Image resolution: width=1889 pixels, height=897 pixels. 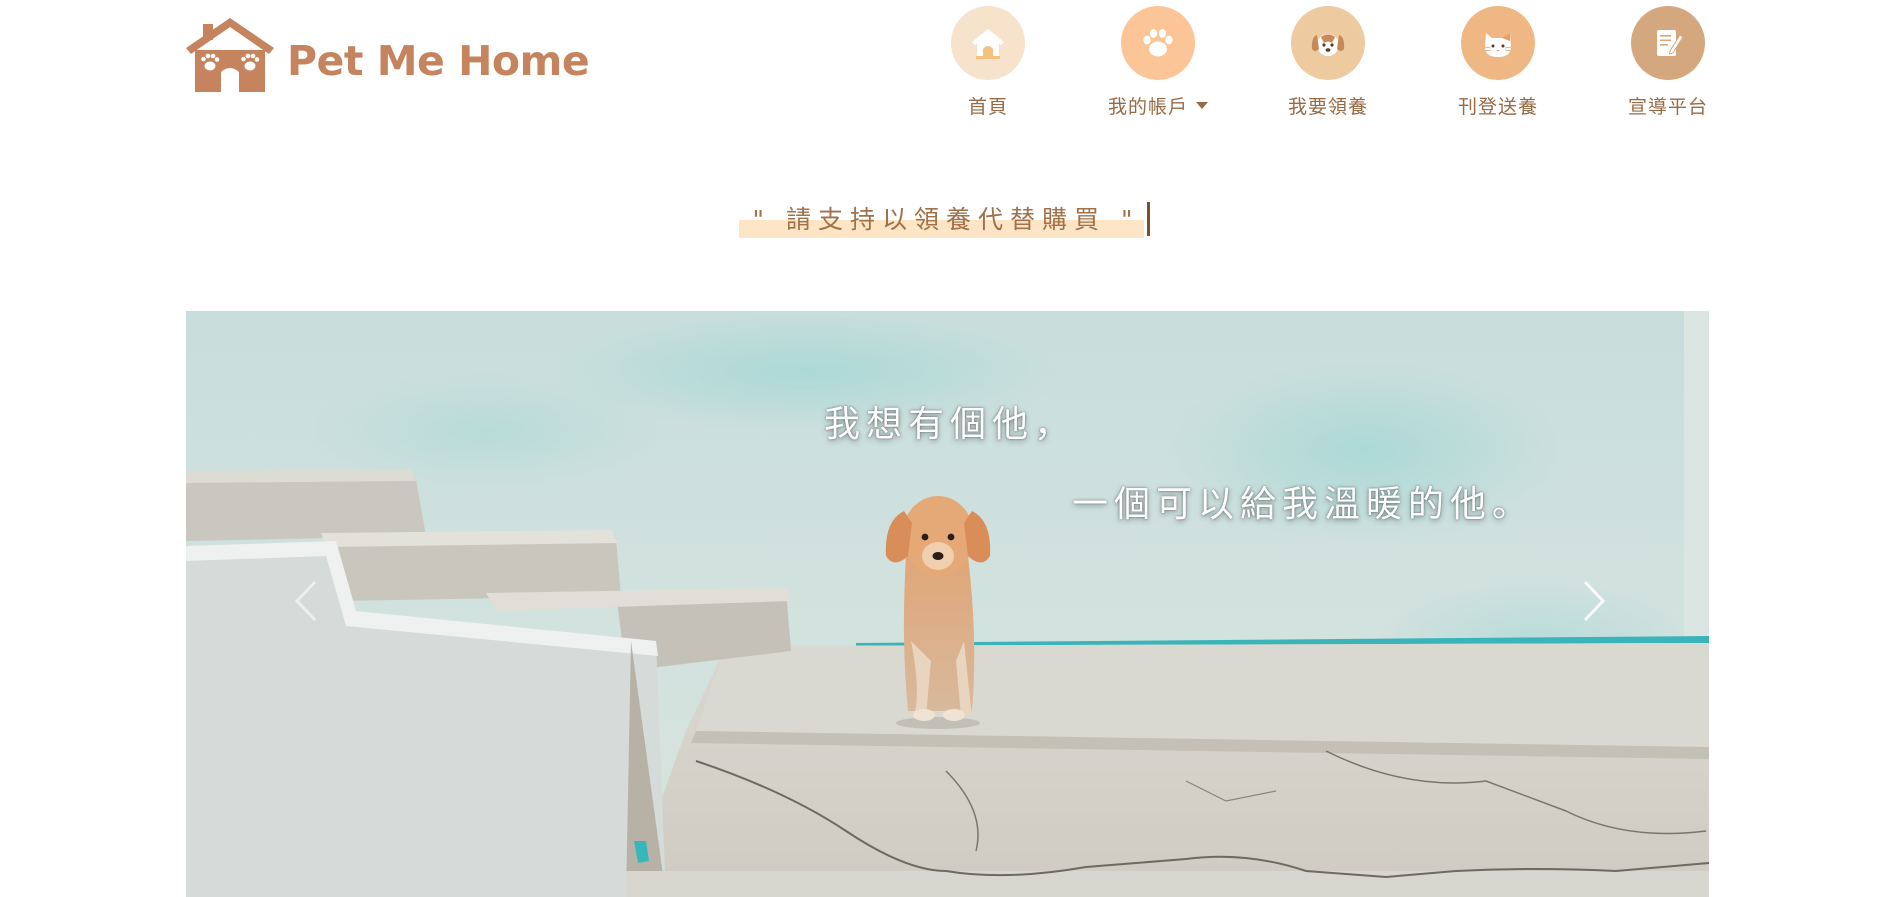 I want to click on typing-cursor, so click(x=1149, y=219).